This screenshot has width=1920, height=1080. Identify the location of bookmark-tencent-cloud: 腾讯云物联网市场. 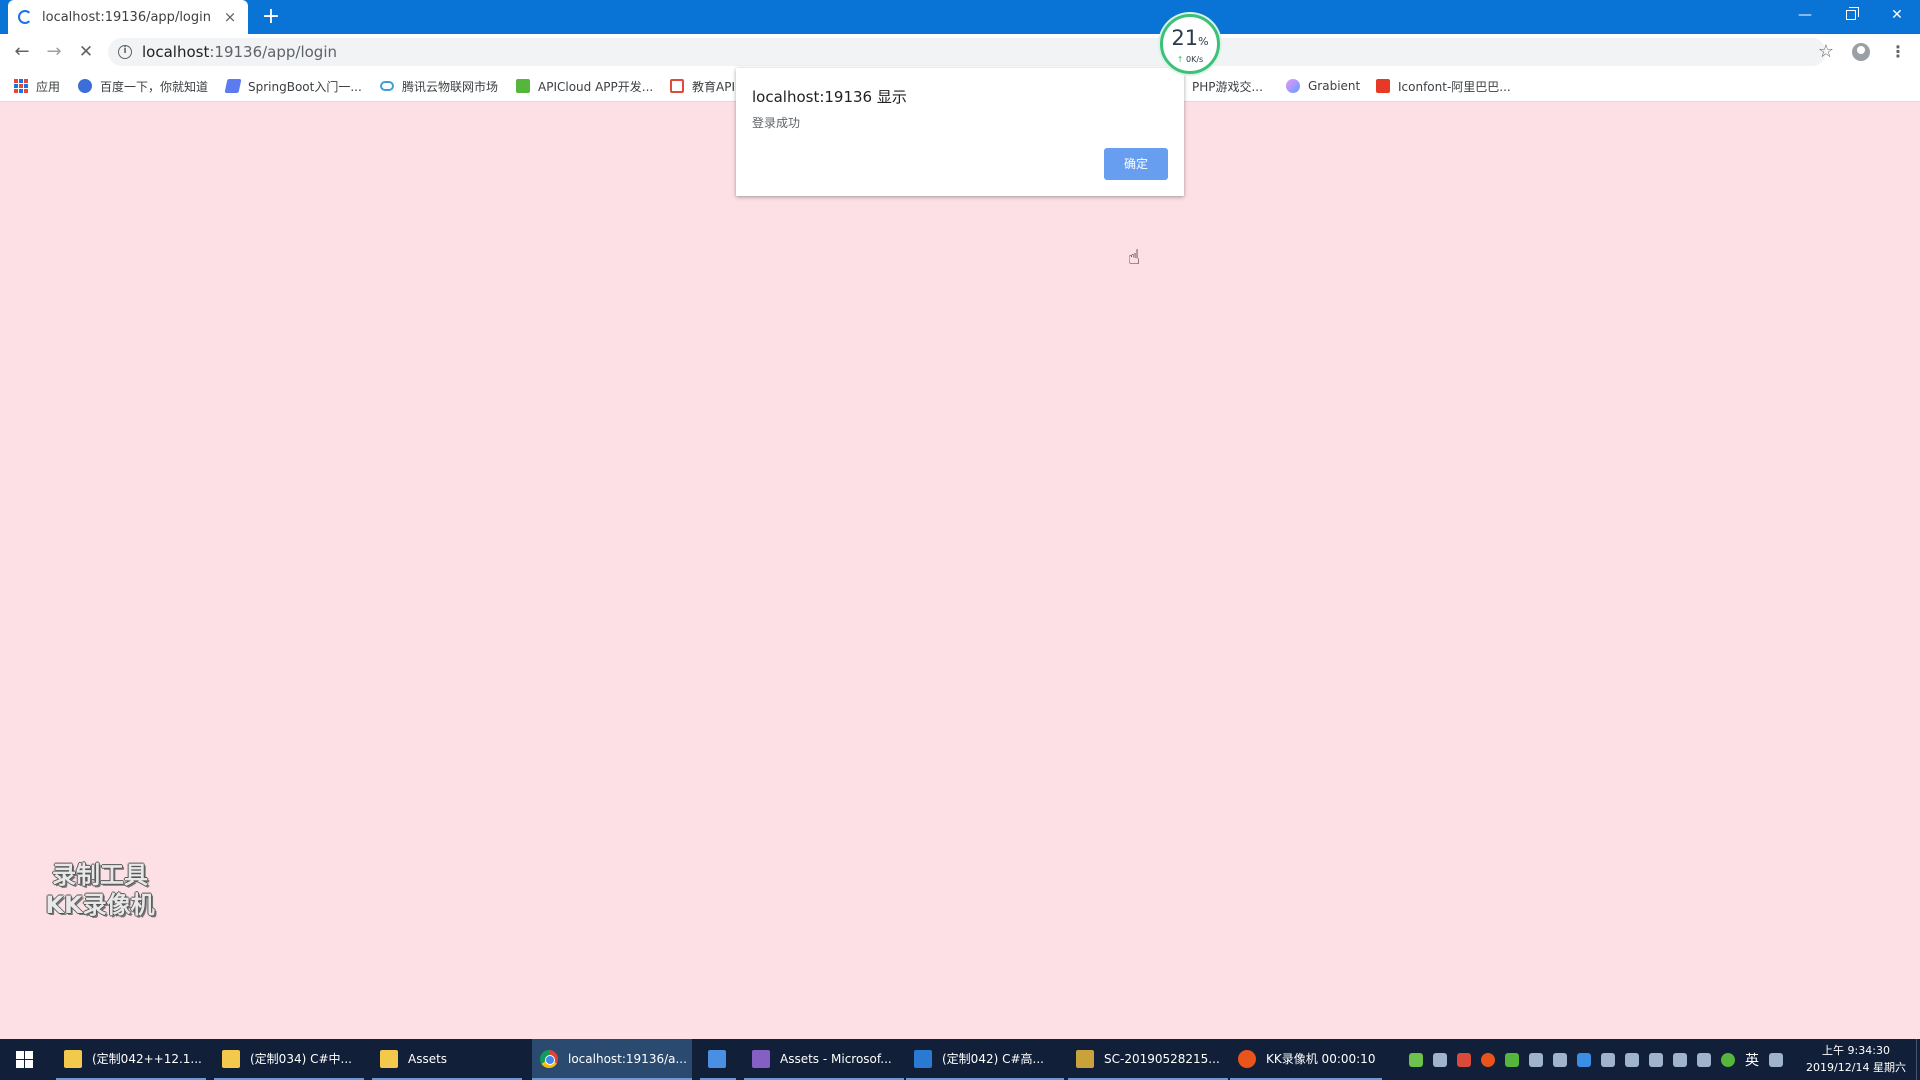
(439, 86).